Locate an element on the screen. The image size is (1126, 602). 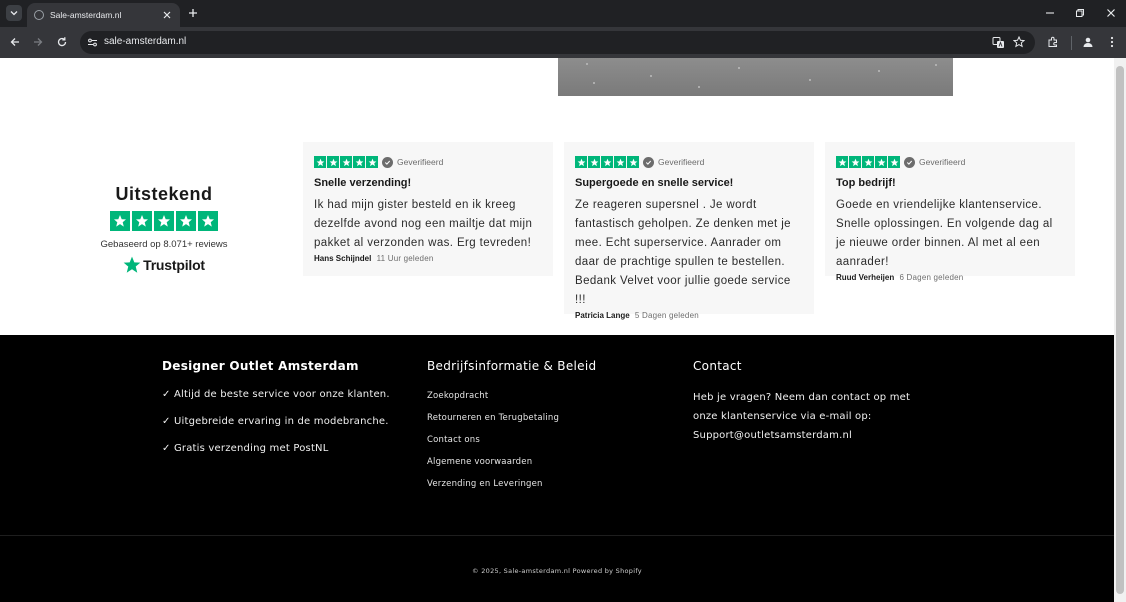
review-date: 6 Dagen geleden is located at coordinates (931, 277).